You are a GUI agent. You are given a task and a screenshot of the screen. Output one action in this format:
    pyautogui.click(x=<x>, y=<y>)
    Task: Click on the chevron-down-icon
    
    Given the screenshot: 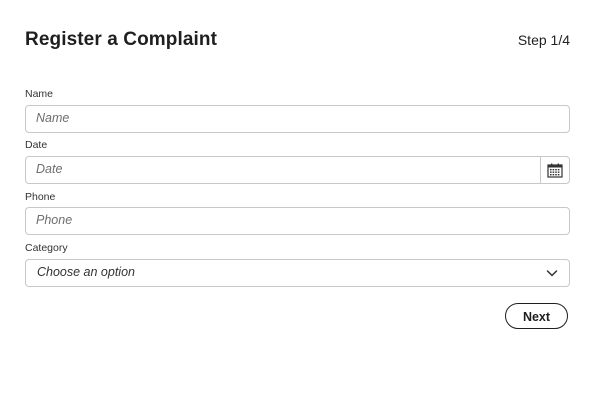 What is the action you would take?
    pyautogui.click(x=552, y=273)
    